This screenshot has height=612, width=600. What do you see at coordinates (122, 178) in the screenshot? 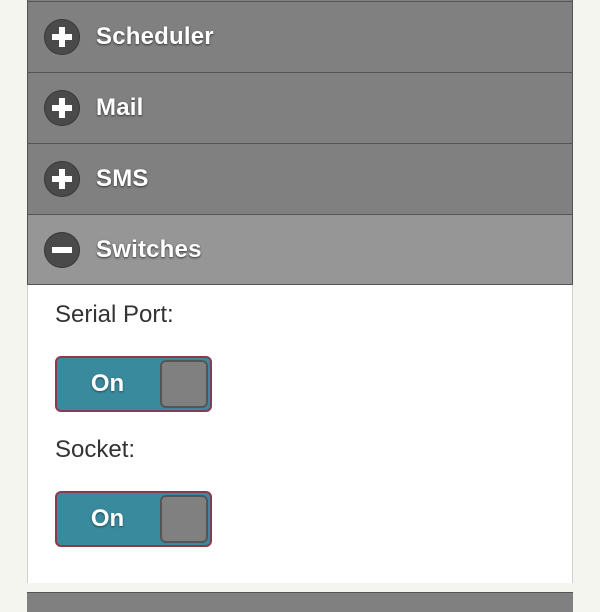
I see `accordion-header-label: SMS` at bounding box center [122, 178].